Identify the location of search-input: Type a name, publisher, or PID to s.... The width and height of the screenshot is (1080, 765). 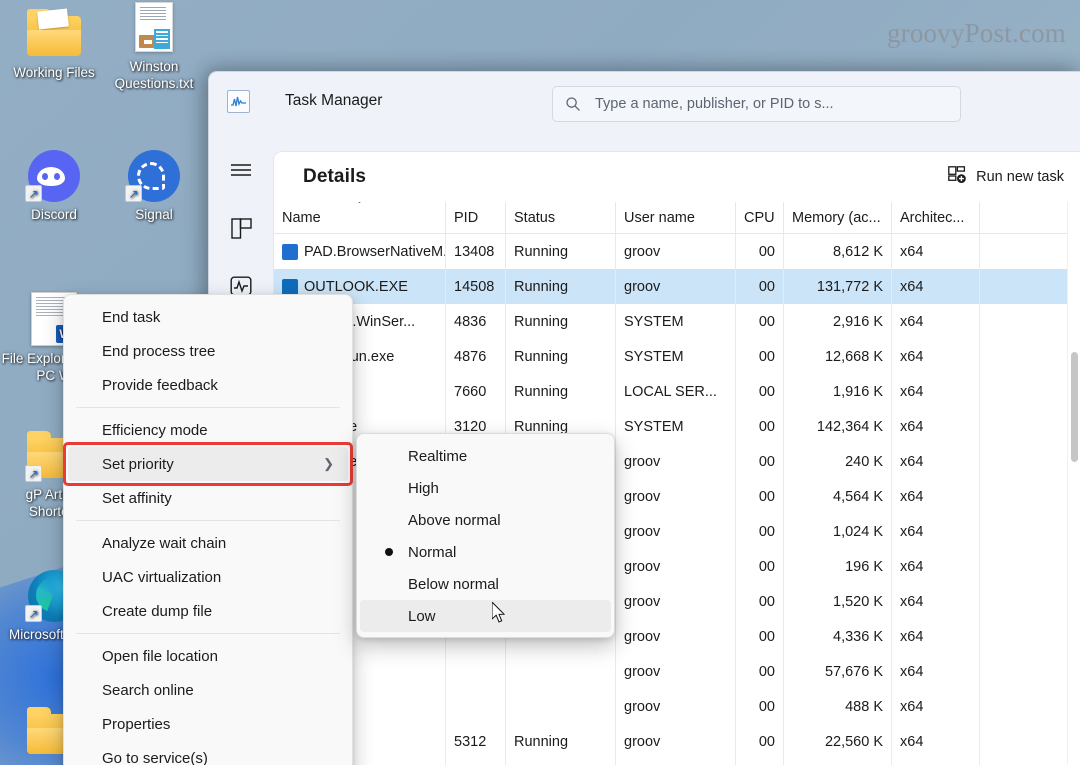
(714, 104).